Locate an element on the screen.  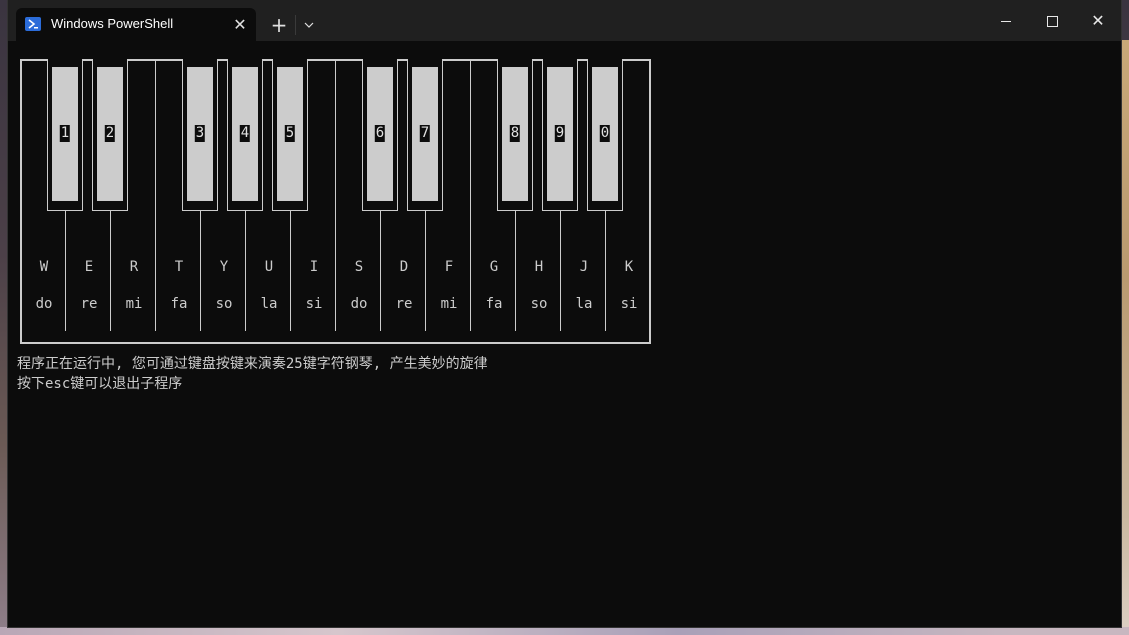
black-key: 6 is located at coordinates (380, 135).